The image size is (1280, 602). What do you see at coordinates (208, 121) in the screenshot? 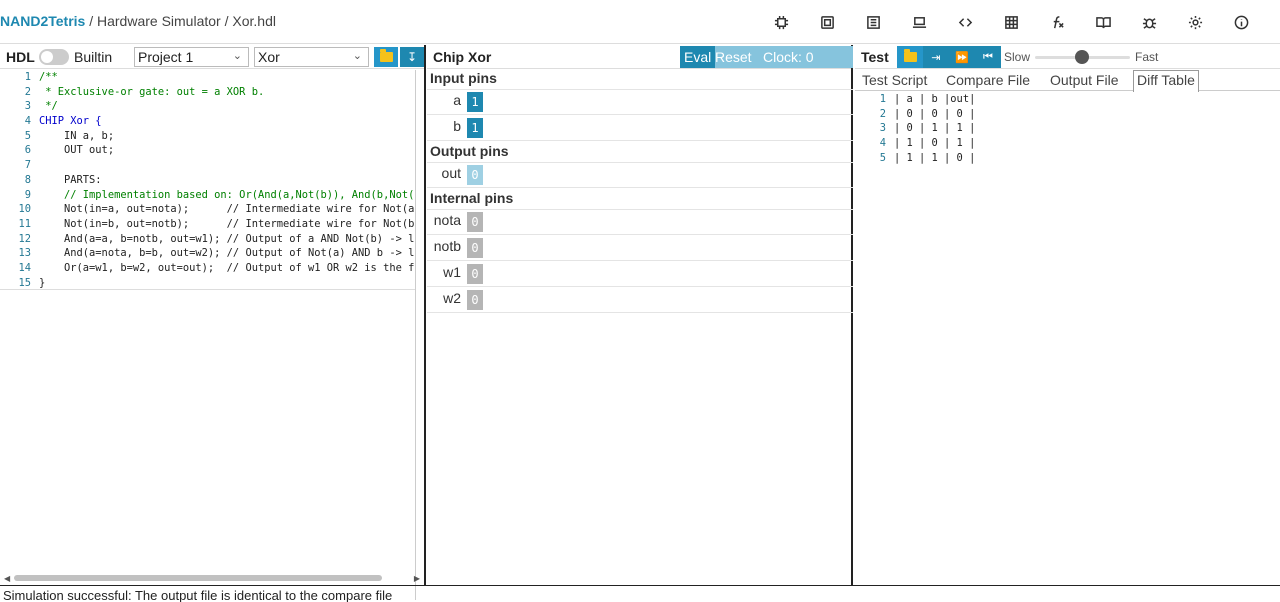
I see `code-line: 4 CHIP Xor {` at bounding box center [208, 121].